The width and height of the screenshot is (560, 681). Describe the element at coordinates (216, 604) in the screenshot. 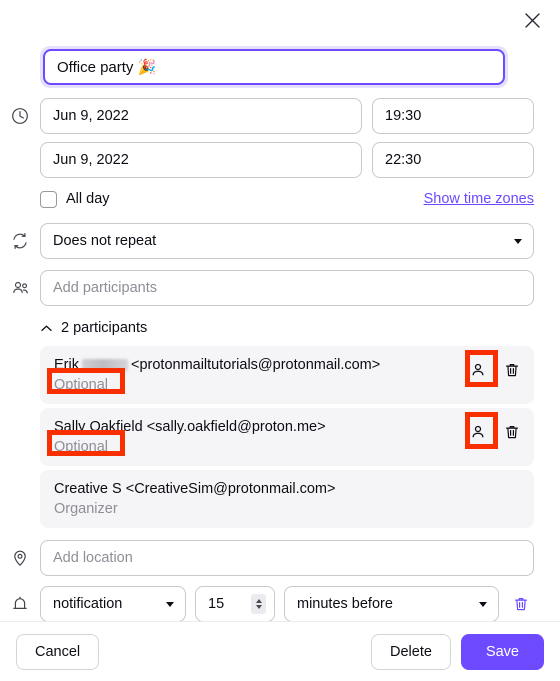

I see `notification-amount-value: 15` at that location.